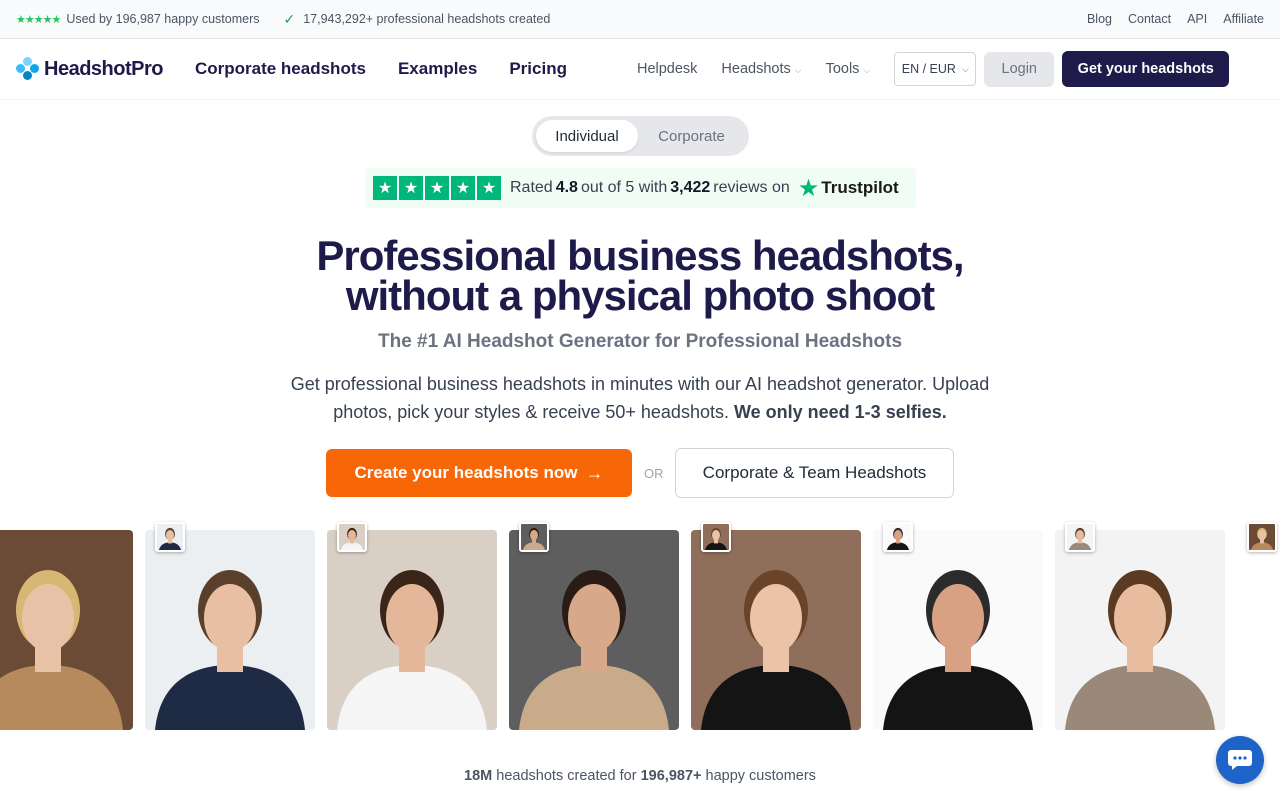 The width and height of the screenshot is (1280, 800). Describe the element at coordinates (1099, 19) in the screenshot. I see `blog-link: Blog` at that location.